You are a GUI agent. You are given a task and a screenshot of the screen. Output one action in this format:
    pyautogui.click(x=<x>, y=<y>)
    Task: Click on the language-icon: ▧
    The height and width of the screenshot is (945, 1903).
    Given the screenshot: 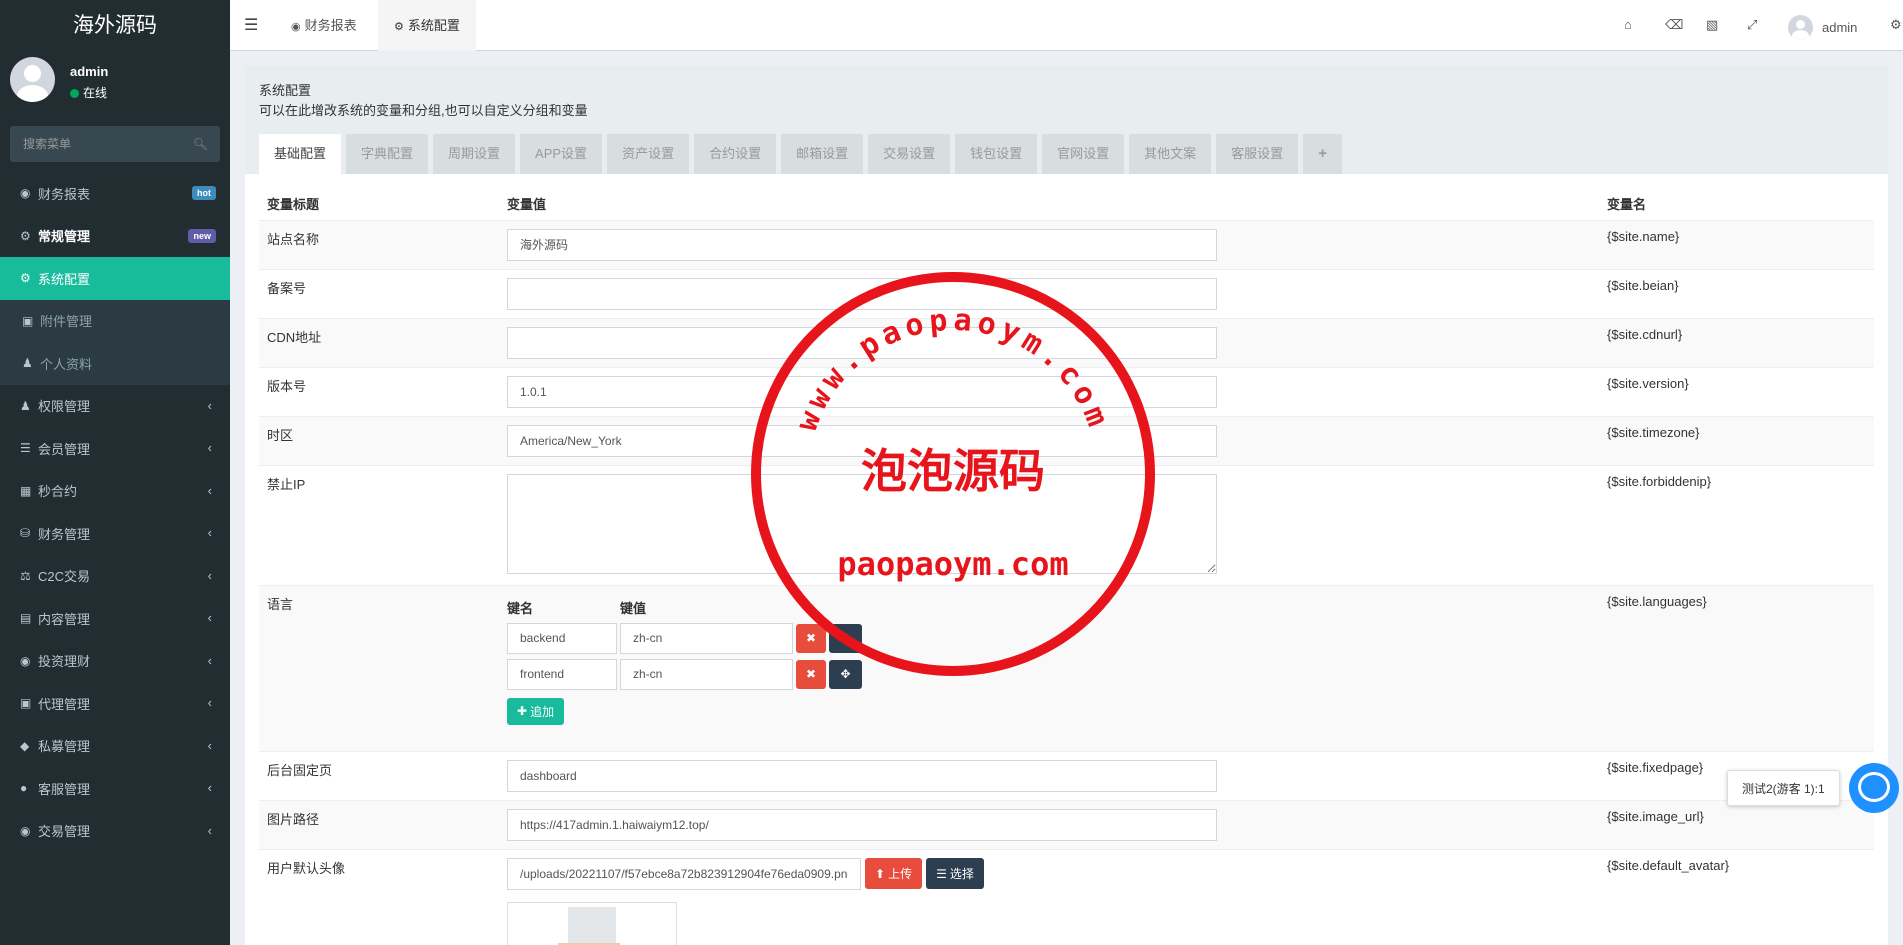 What is the action you would take?
    pyautogui.click(x=1712, y=25)
    